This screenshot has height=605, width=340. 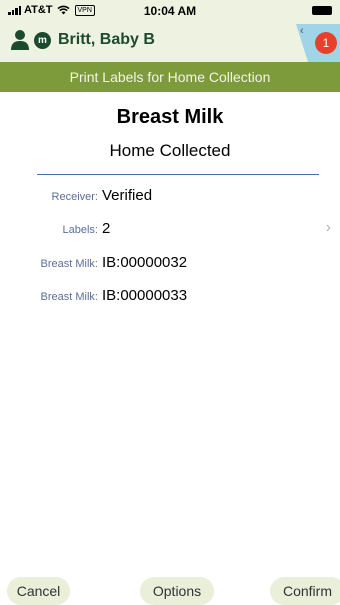 I want to click on nav-title-bar: Print Labels for Home Collection, so click(x=170, y=77).